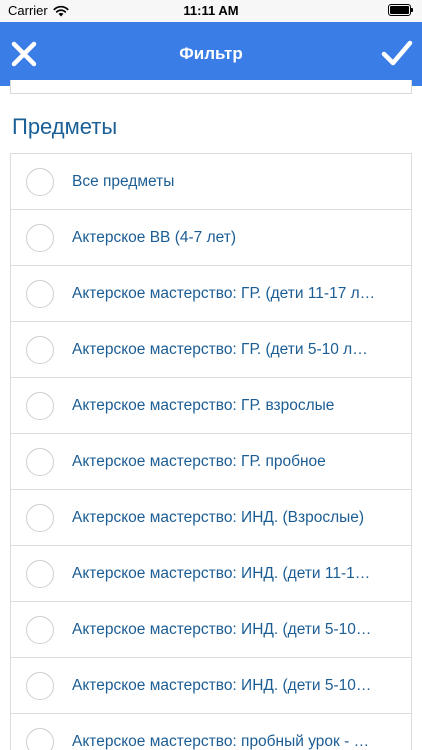  I want to click on subject-row: Все предметы, so click(211, 182).